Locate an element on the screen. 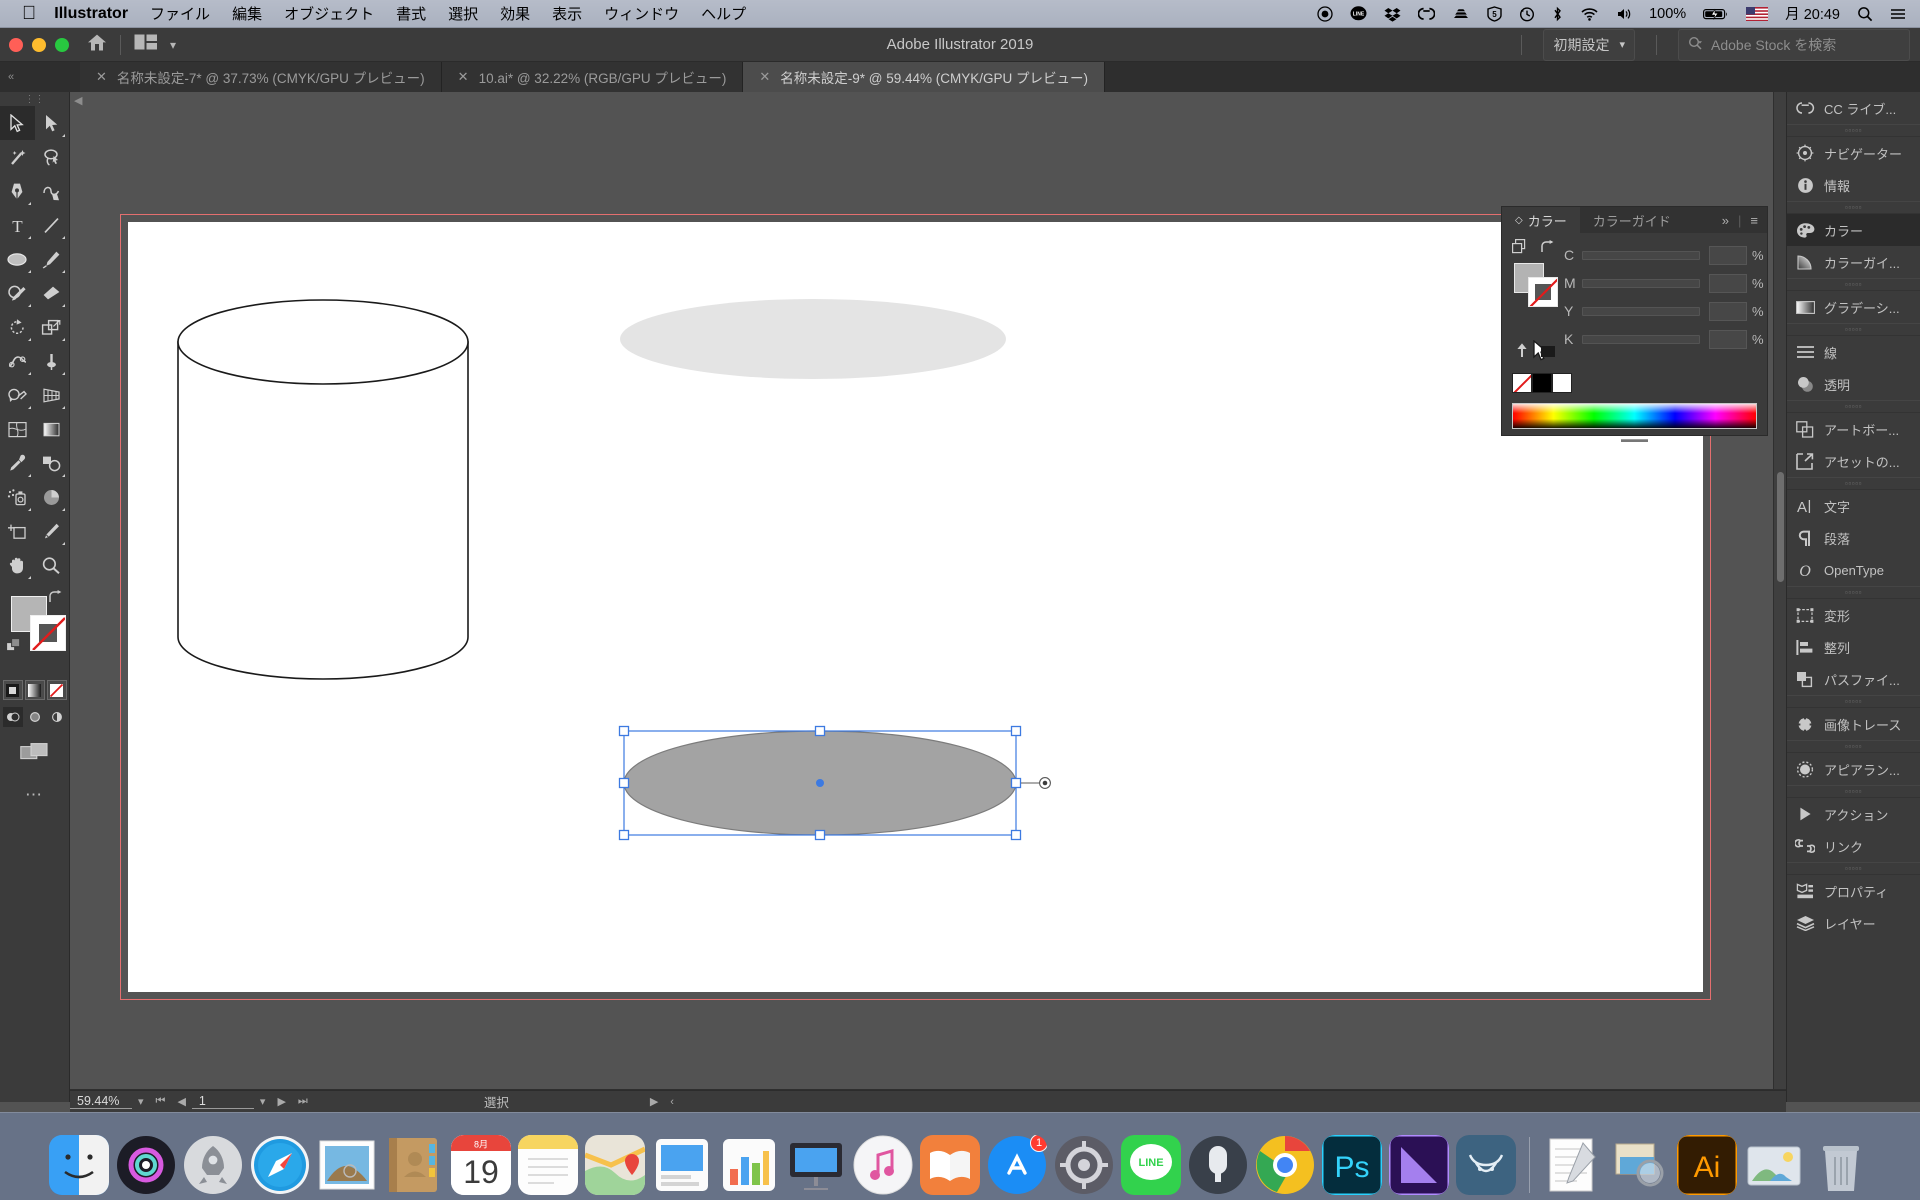 The image size is (1920, 1200). dock-app-bull is located at coordinates (1486, 1165).